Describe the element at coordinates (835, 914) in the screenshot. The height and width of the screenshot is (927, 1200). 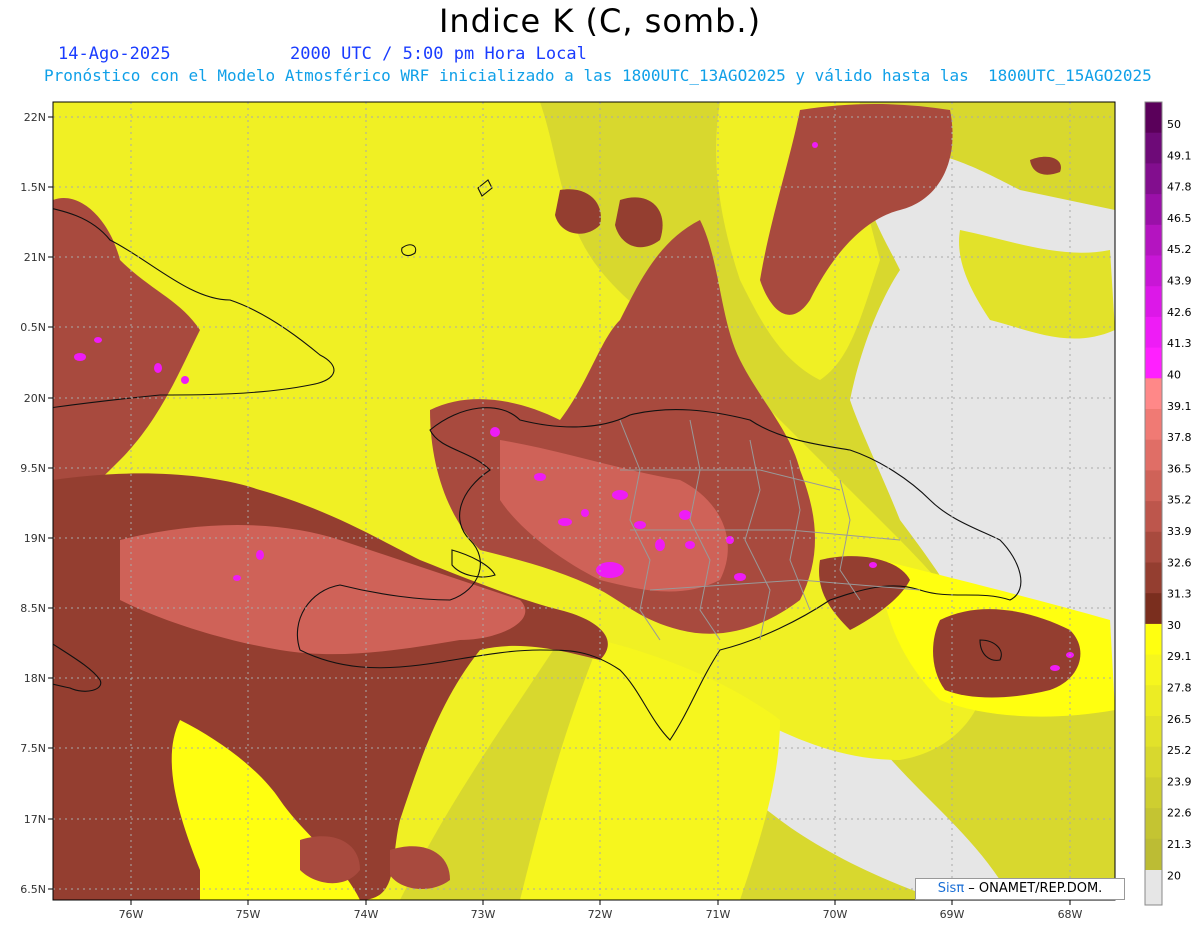
I see `lon-label: 70W` at that location.